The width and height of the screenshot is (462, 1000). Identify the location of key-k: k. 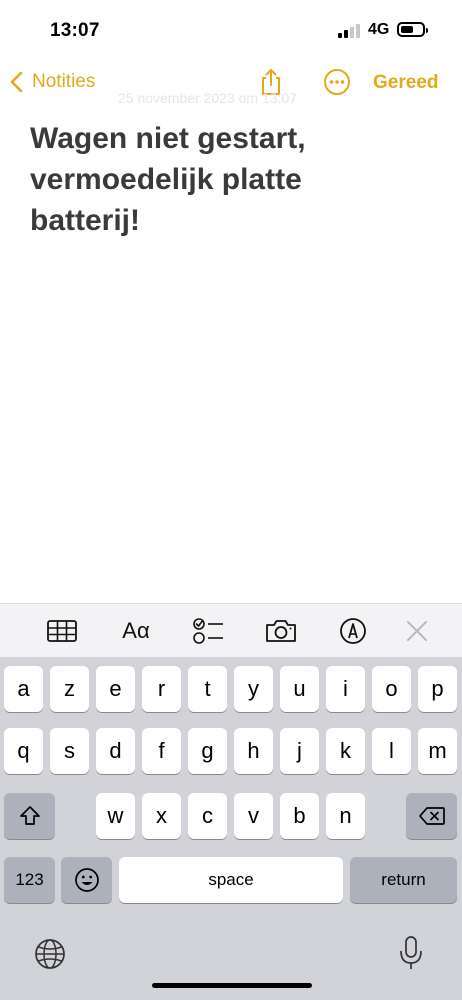
(345, 751).